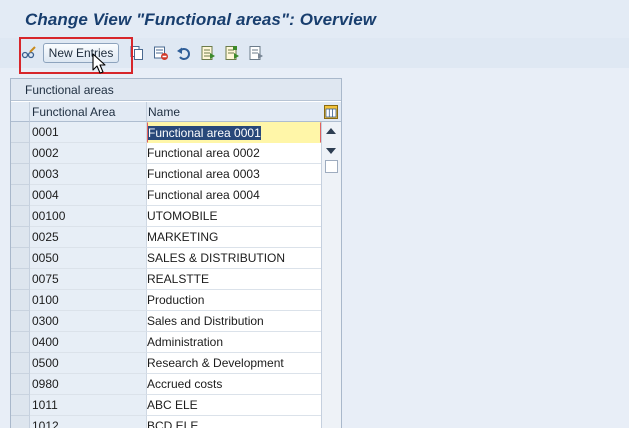  Describe the element at coordinates (88, 363) in the screenshot. I see `functional-area-cell: 0500` at that location.